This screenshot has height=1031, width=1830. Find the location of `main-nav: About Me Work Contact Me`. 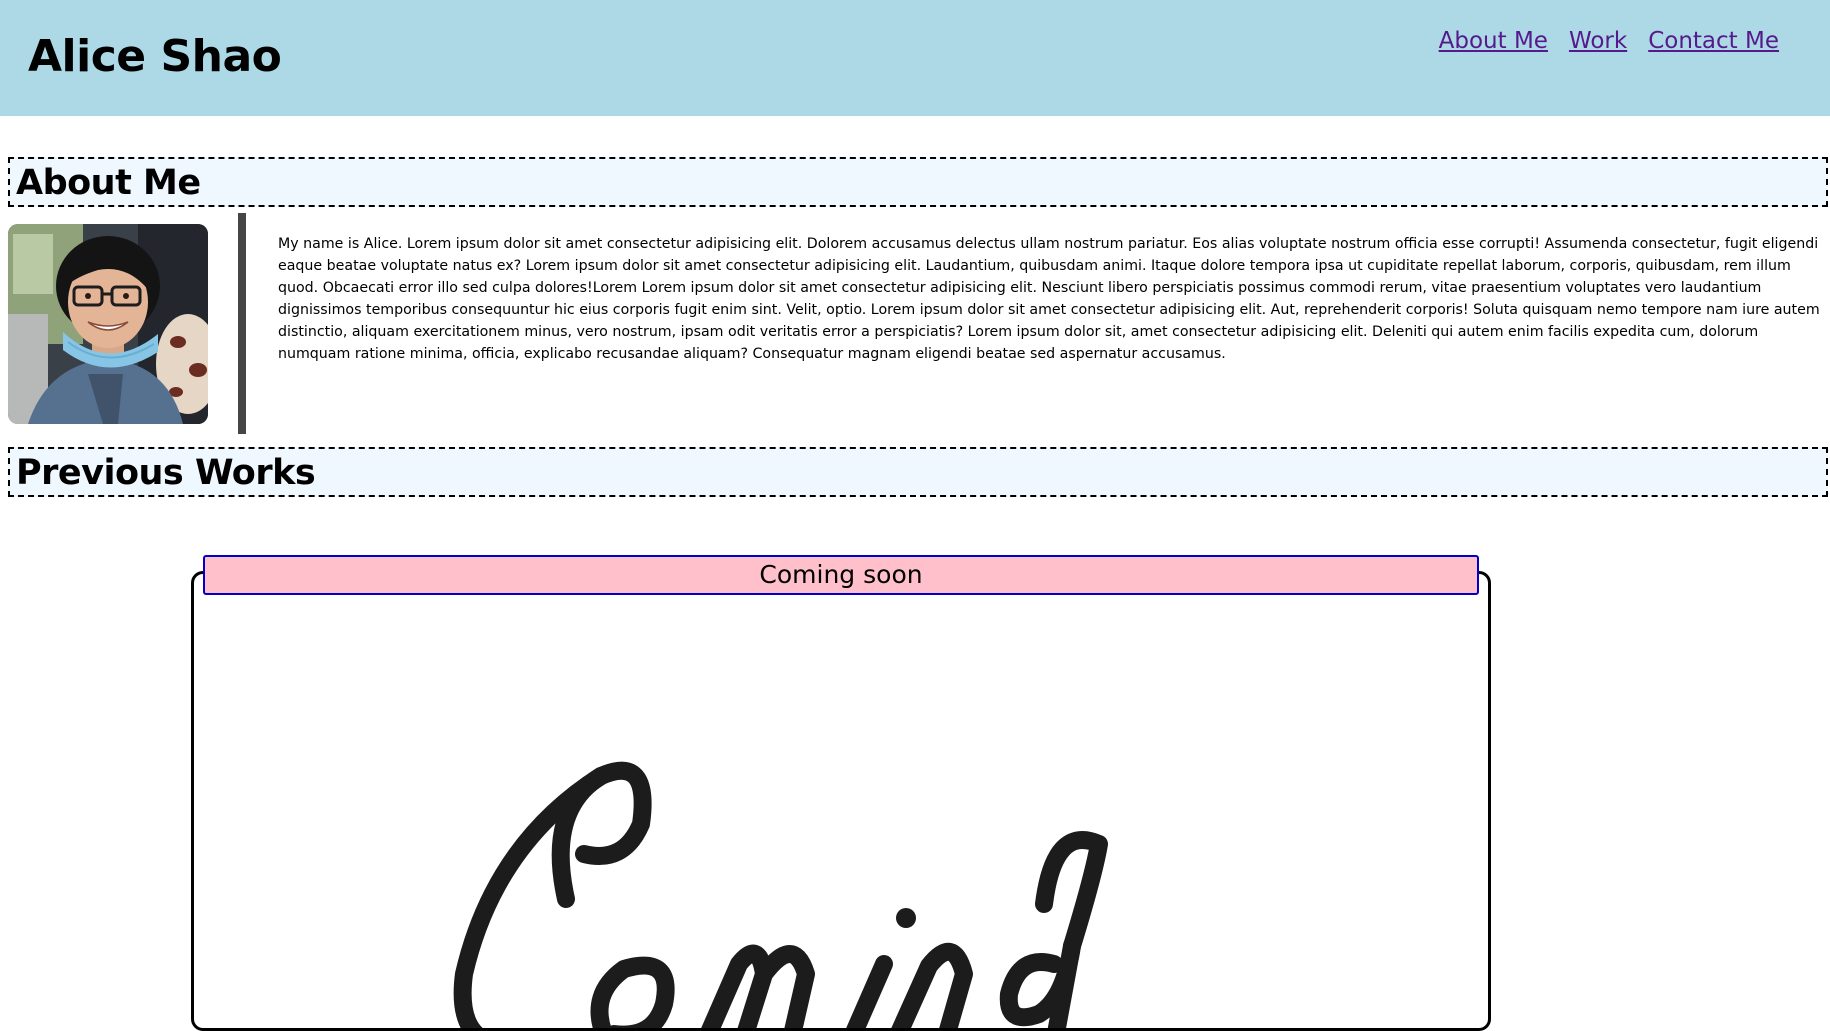

main-nav: About Me Work Contact Me is located at coordinates (1609, 41).